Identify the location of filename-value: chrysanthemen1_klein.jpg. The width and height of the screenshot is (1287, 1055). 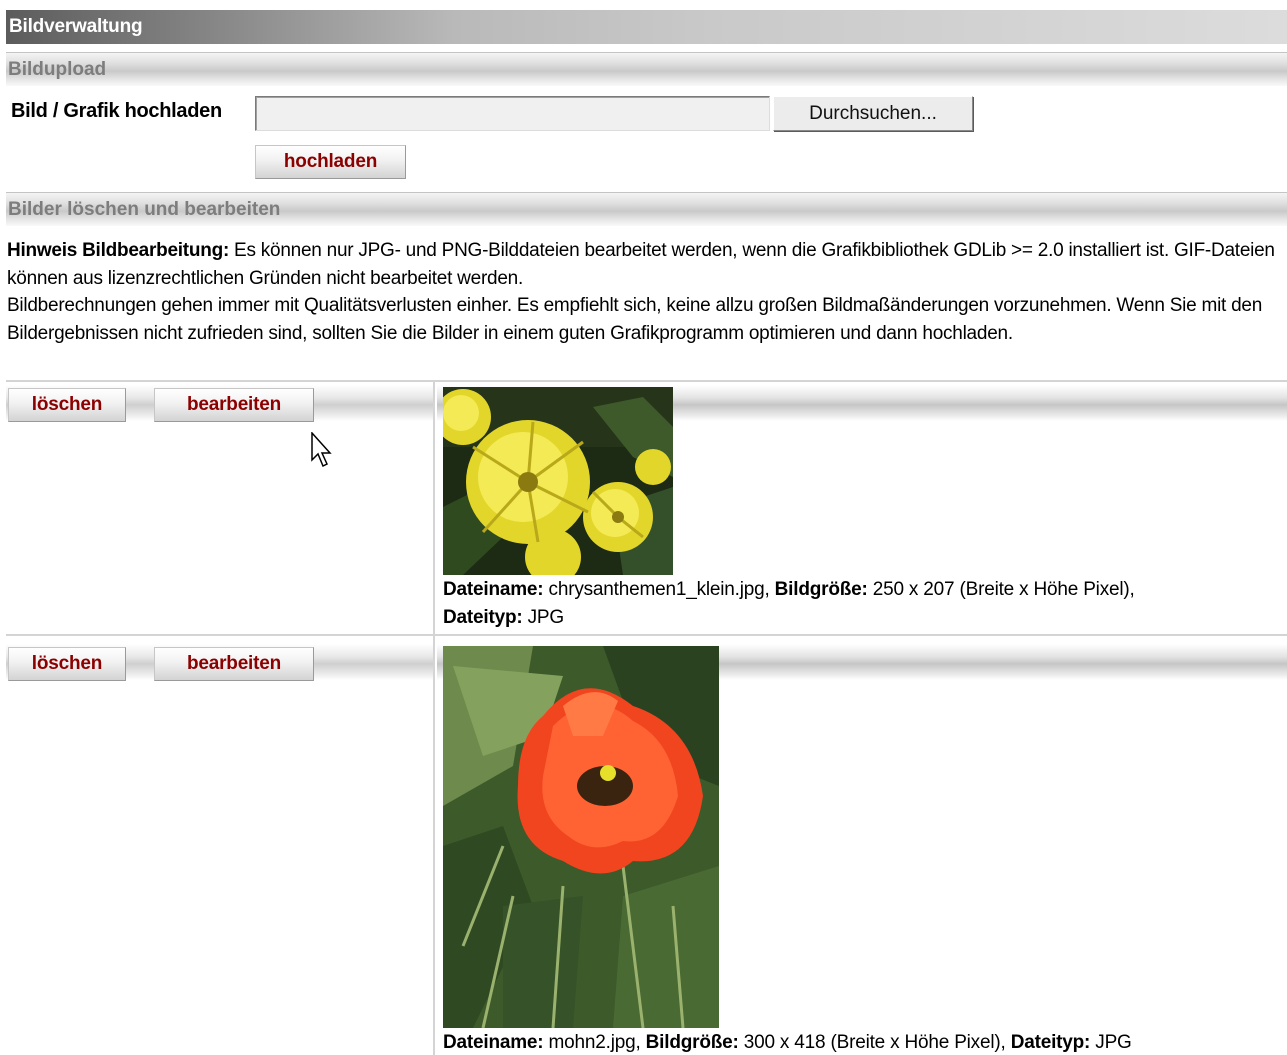
(656, 589).